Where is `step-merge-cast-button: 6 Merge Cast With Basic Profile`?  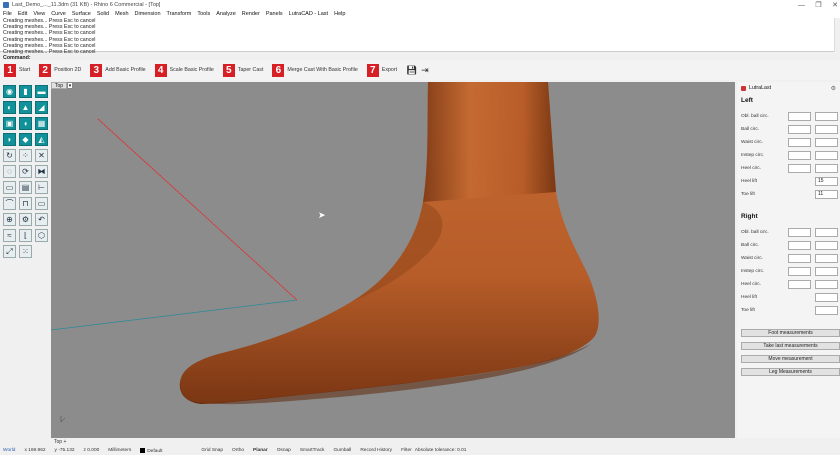
step-merge-cast-button: 6 Merge Cast With Basic Profile is located at coordinates (315, 70).